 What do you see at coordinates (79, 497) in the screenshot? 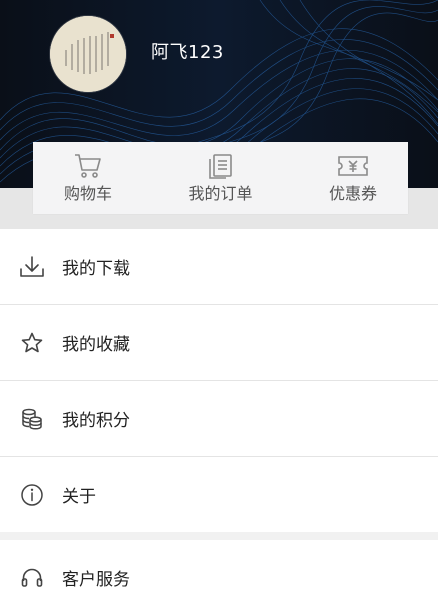
I see `menu-item-label: 关于` at bounding box center [79, 497].